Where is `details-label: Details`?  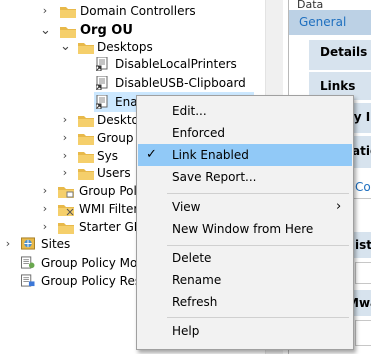 details-label: Details is located at coordinates (344, 52).